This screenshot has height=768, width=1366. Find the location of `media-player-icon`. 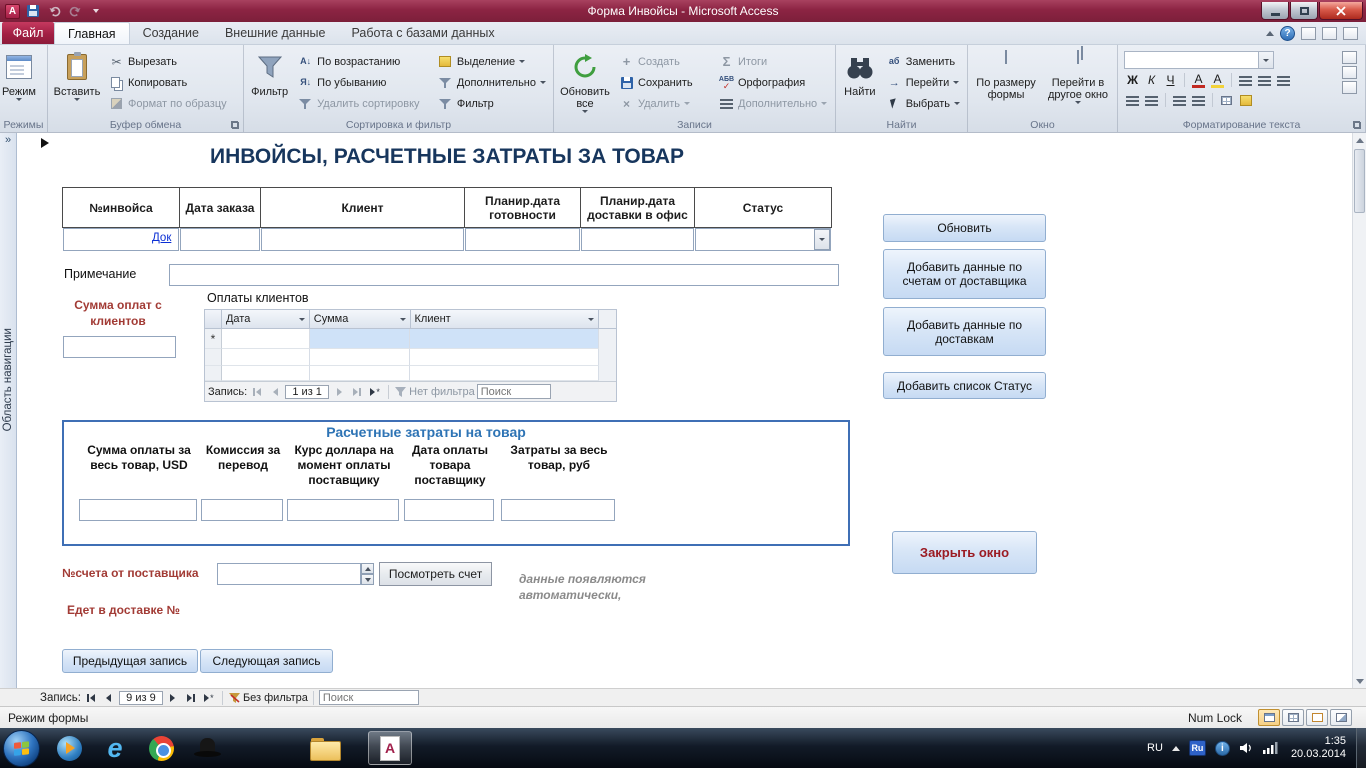

media-player-icon is located at coordinates (69, 748).